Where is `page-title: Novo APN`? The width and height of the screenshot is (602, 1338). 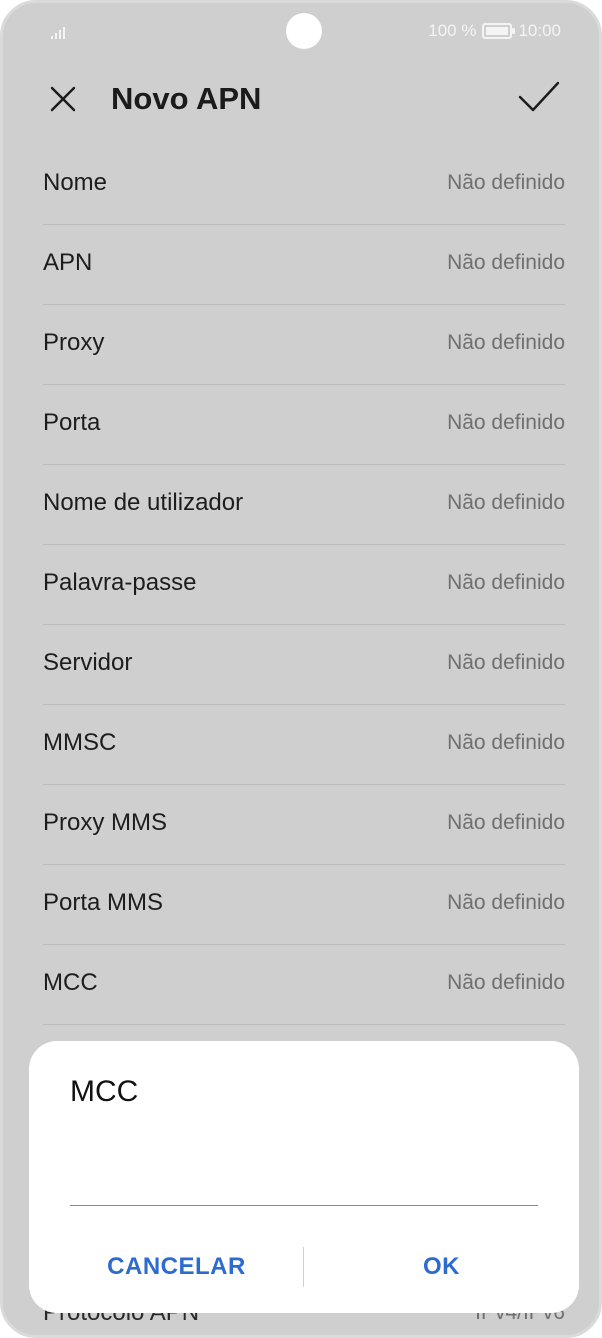
page-title: Novo APN is located at coordinates (186, 98).